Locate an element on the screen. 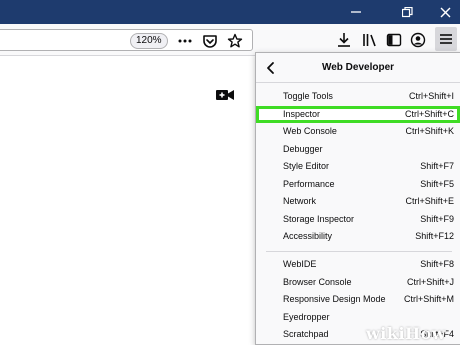 The height and width of the screenshot is (345, 460). library-icon is located at coordinates (370, 40).